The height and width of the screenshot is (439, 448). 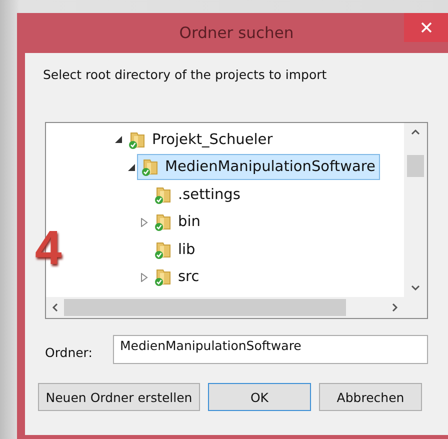 What do you see at coordinates (177, 277) in the screenshot?
I see `tree-item: src` at bounding box center [177, 277].